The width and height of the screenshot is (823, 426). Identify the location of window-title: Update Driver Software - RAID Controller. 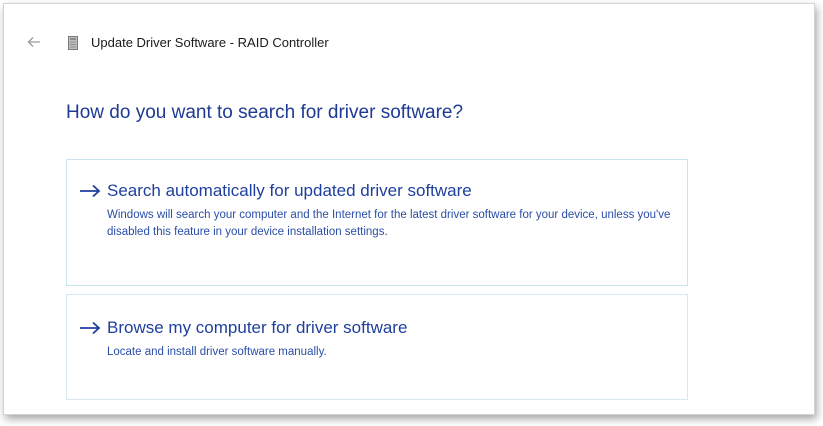
(210, 42).